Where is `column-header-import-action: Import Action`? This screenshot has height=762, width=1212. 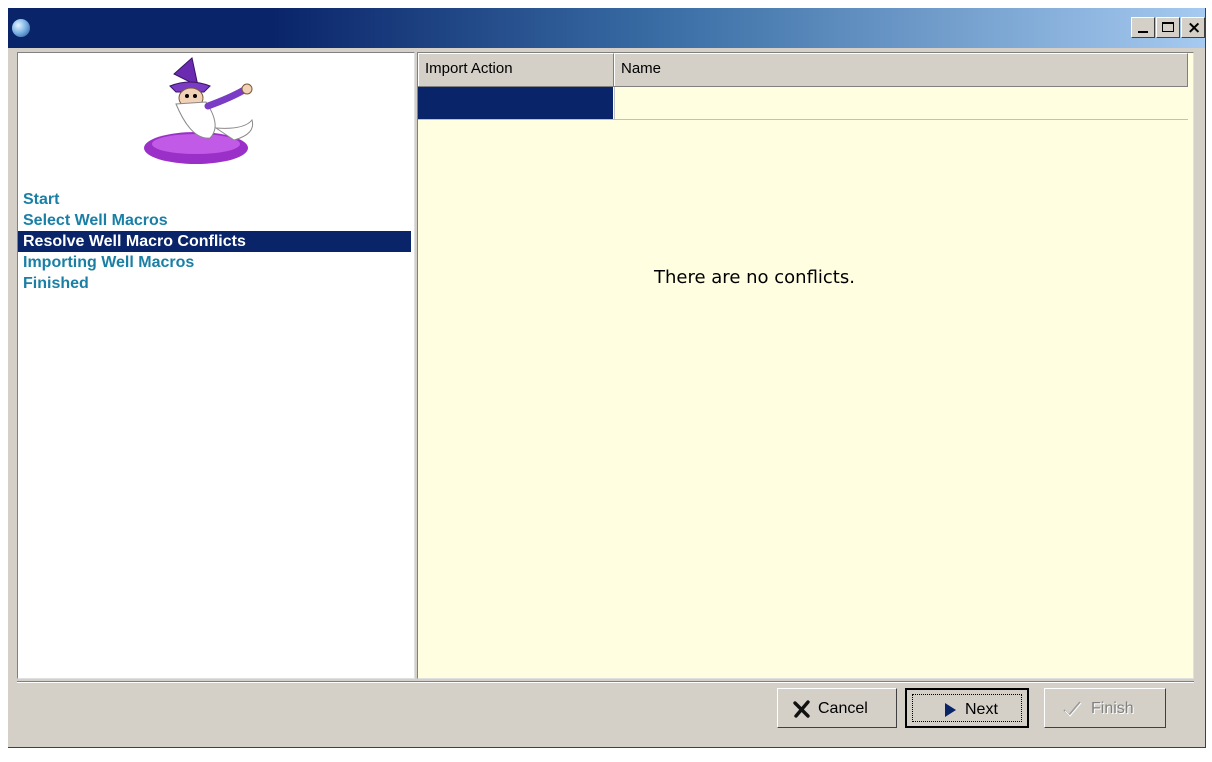 column-header-import-action: Import Action is located at coordinates (516, 69).